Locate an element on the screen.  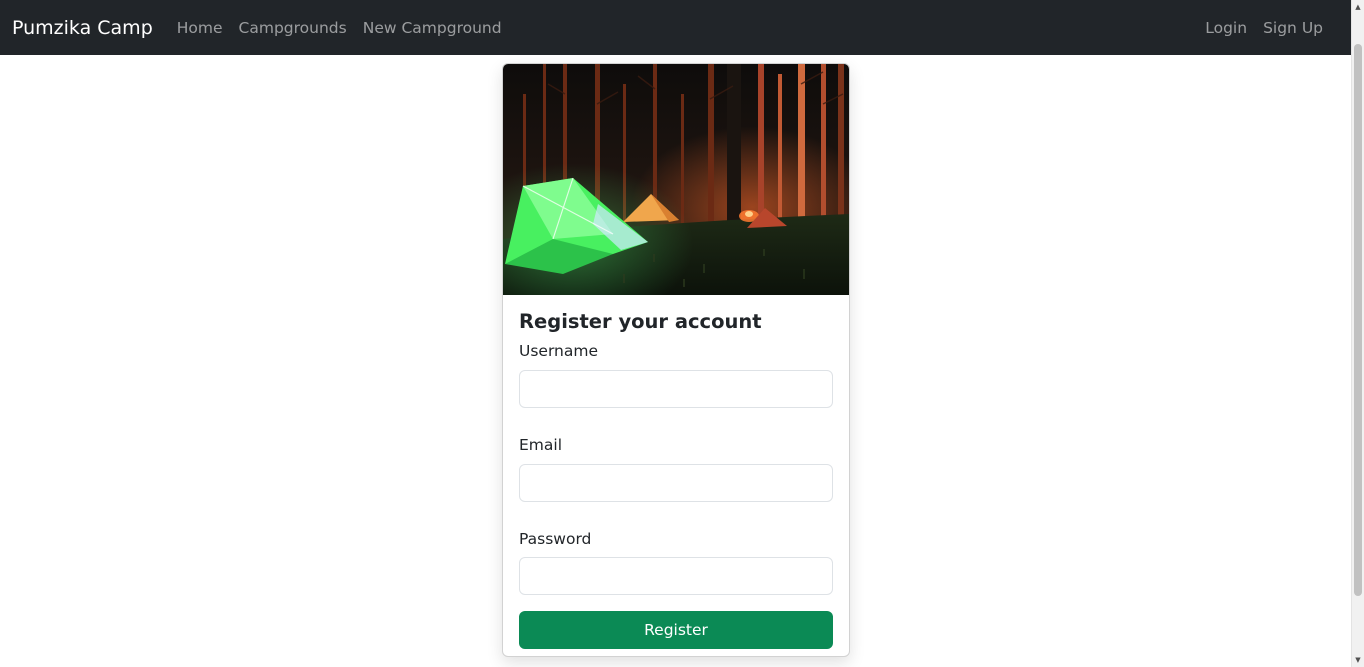
email-label: Email is located at coordinates (541, 445).